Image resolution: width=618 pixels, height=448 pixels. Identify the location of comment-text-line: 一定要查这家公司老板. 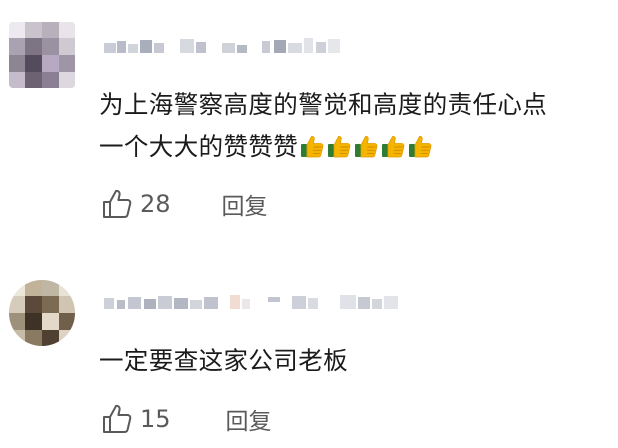
(223, 360).